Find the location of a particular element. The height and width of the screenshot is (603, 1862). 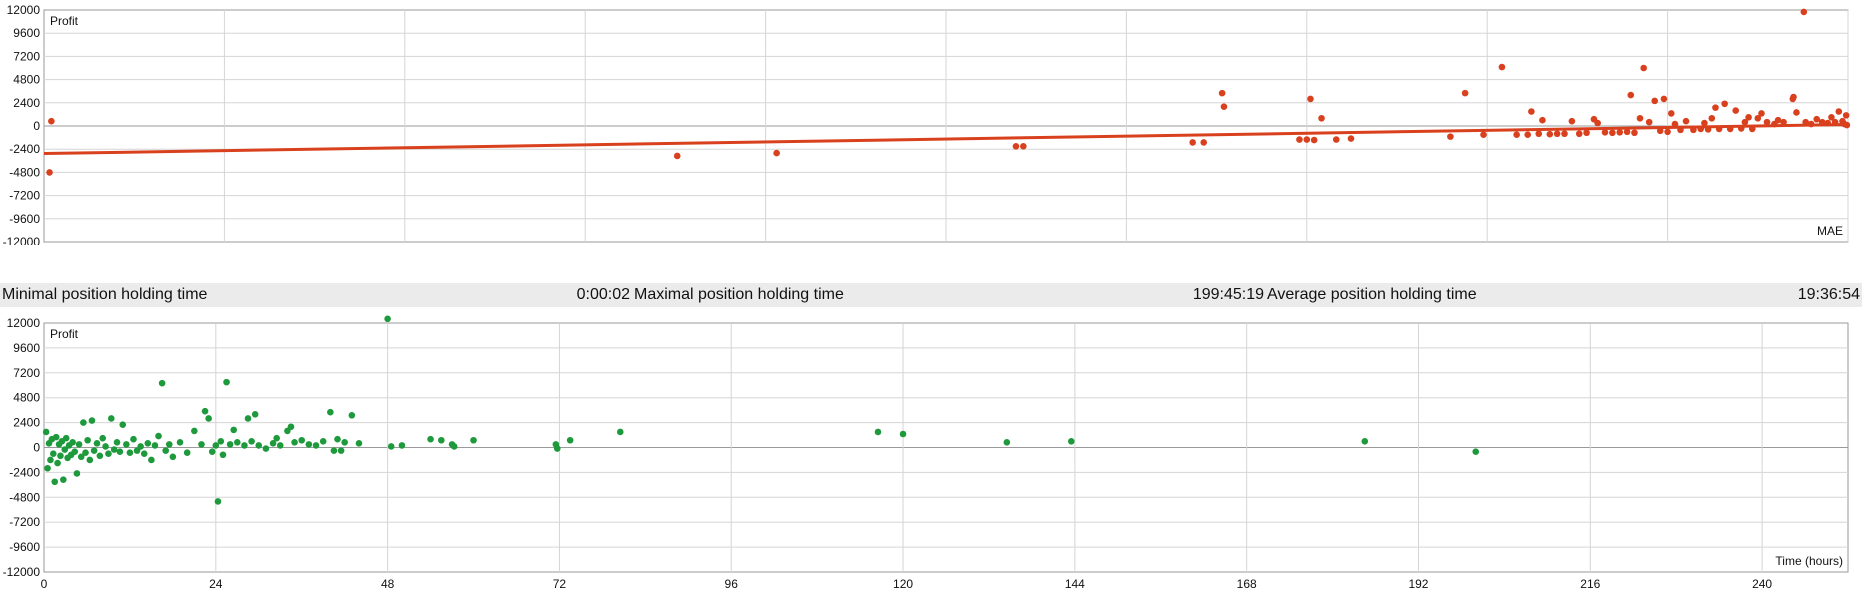

y-tick-label: 4800 is located at coordinates (26, 80).